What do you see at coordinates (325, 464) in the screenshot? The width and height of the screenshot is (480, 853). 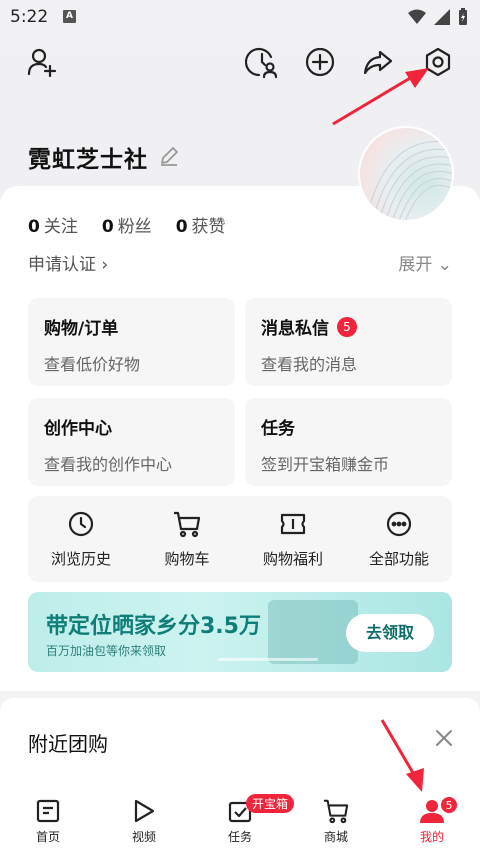 I see `tile-subtitle: 签到开宝箱赚金币` at bounding box center [325, 464].